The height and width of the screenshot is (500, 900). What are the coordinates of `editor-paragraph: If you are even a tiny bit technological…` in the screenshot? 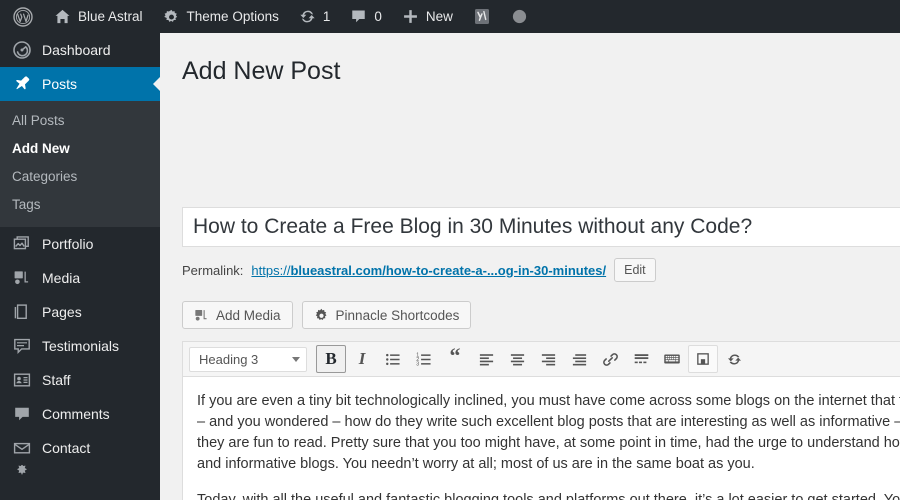 It's located at (548, 433).